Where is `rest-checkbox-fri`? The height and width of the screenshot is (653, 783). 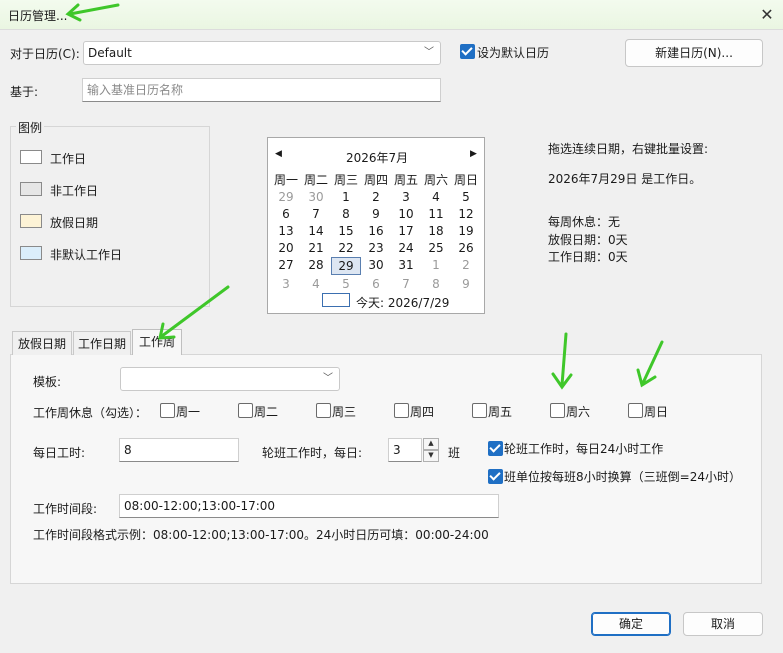 rest-checkbox-fri is located at coordinates (479, 410).